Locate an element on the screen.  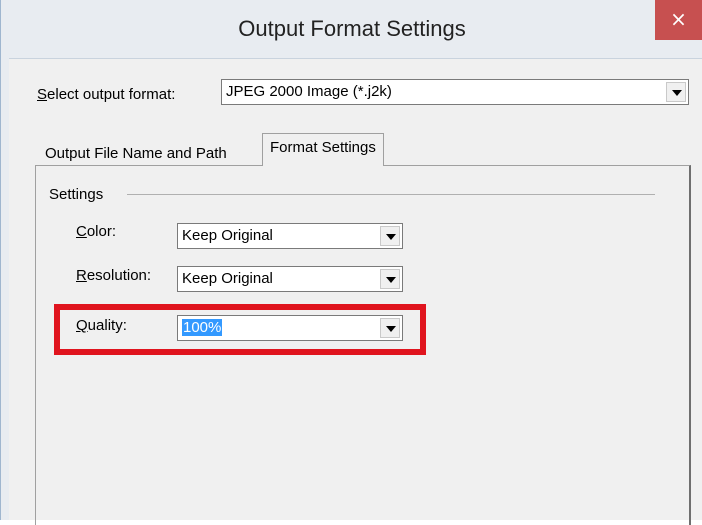
color-label-rest: olor: is located at coordinates (101, 231).